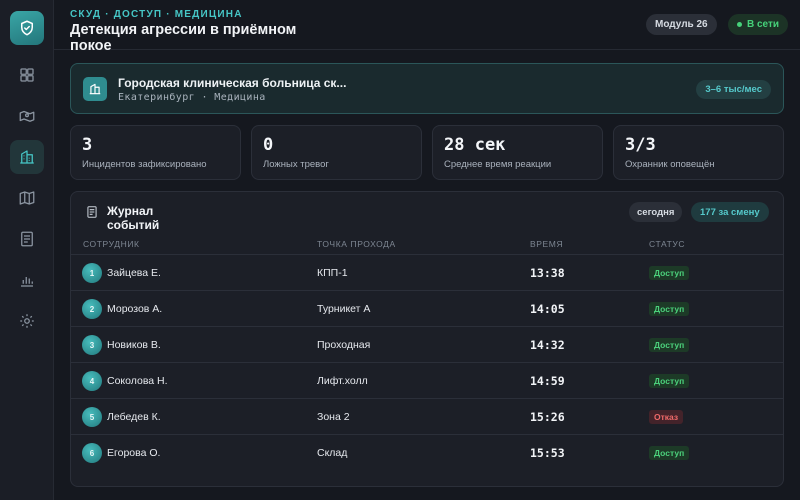  What do you see at coordinates (427, 309) in the screenshot?
I see `table-row: 2 Морозов А. Турникет А 14:05 Доступ` at bounding box center [427, 309].